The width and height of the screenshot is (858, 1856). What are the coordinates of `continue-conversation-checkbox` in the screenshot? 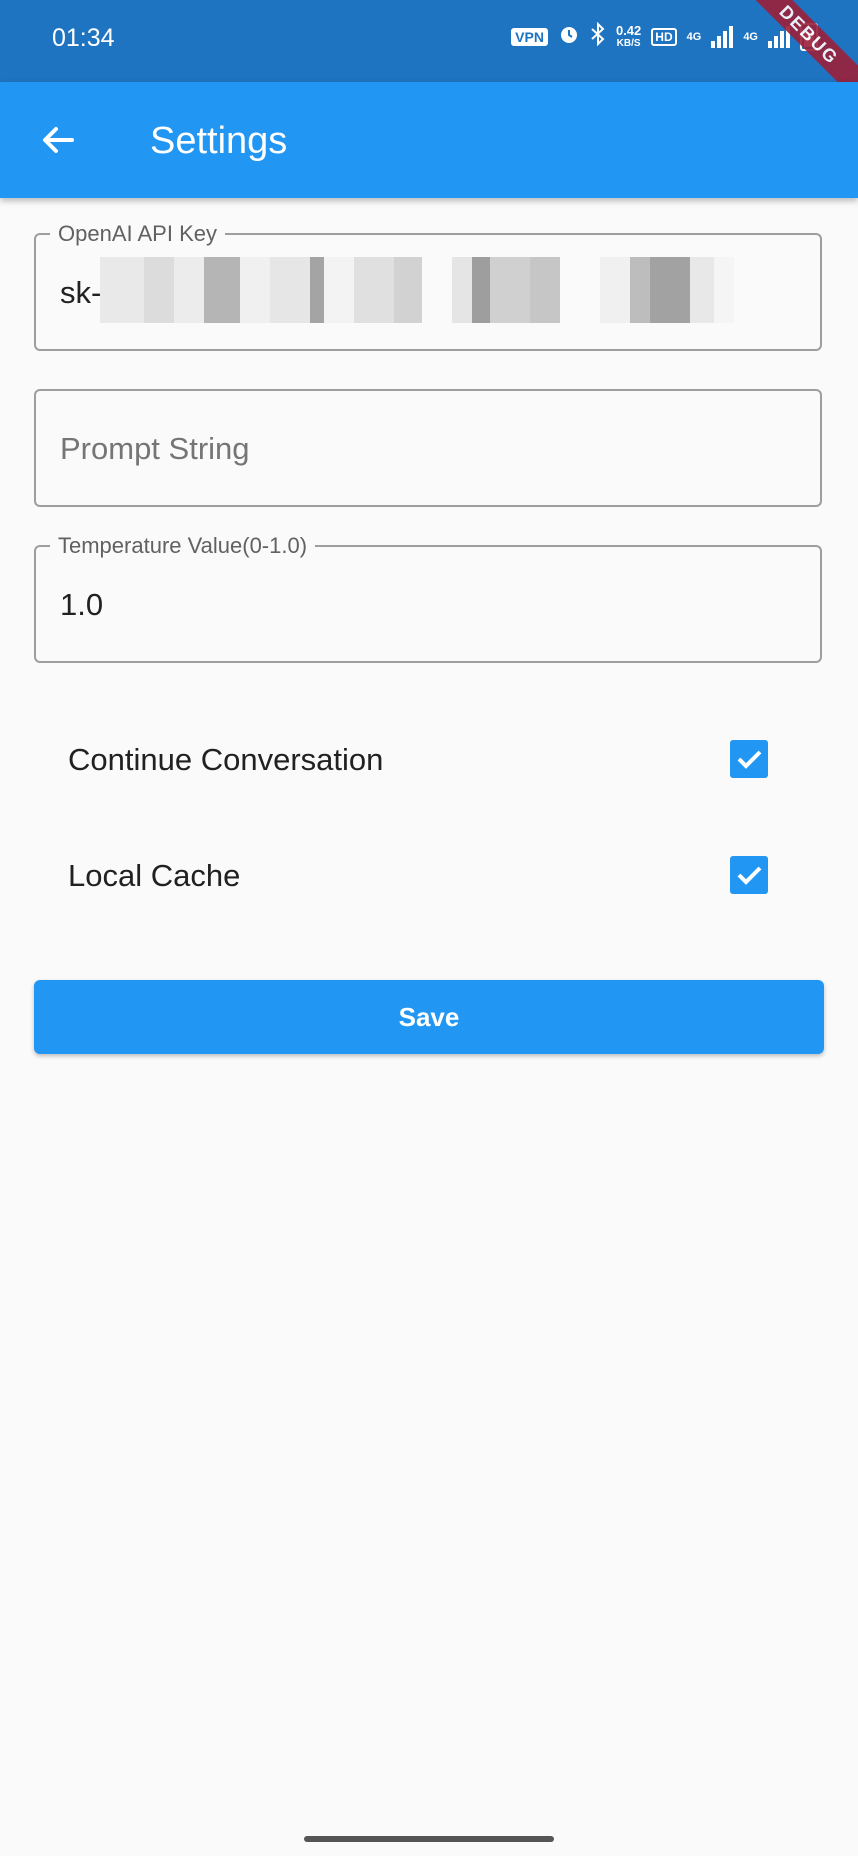 It's located at (749, 759).